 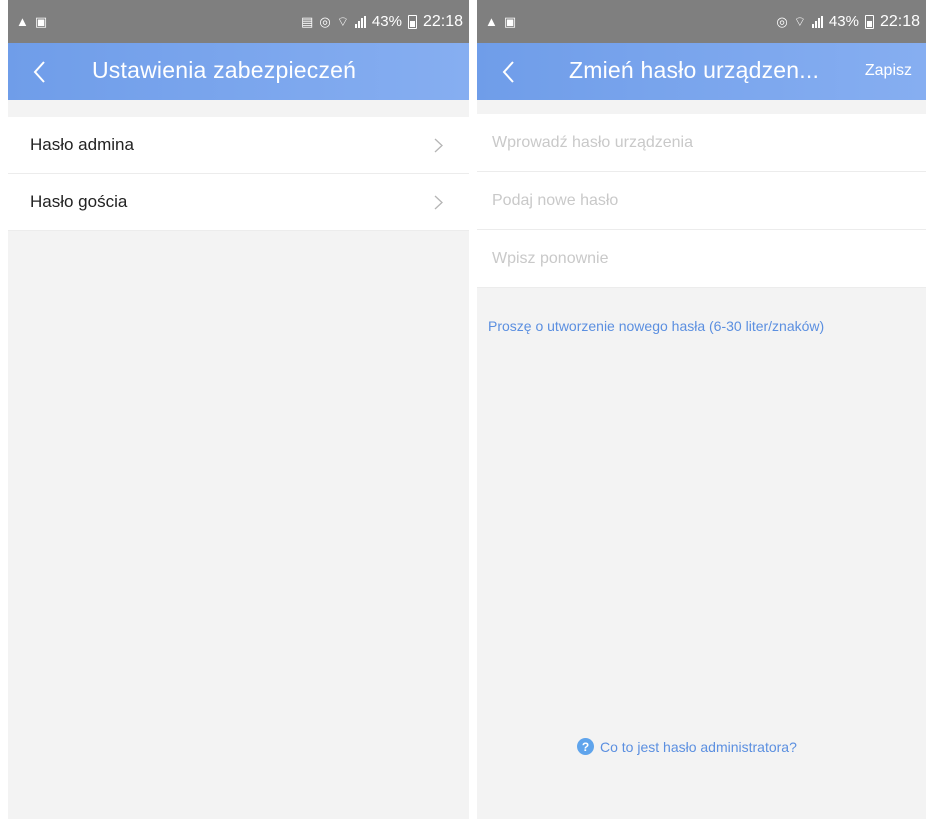 What do you see at coordinates (238, 145) in the screenshot?
I see `list-item-admin-password: Hasło admina` at bounding box center [238, 145].